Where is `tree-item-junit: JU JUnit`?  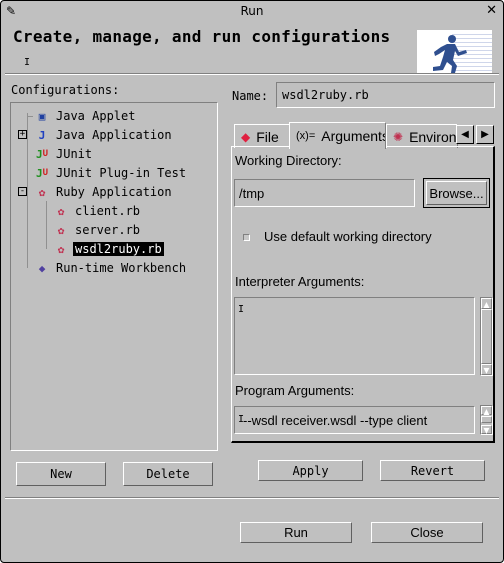 tree-item-junit: JU JUnit is located at coordinates (63, 154).